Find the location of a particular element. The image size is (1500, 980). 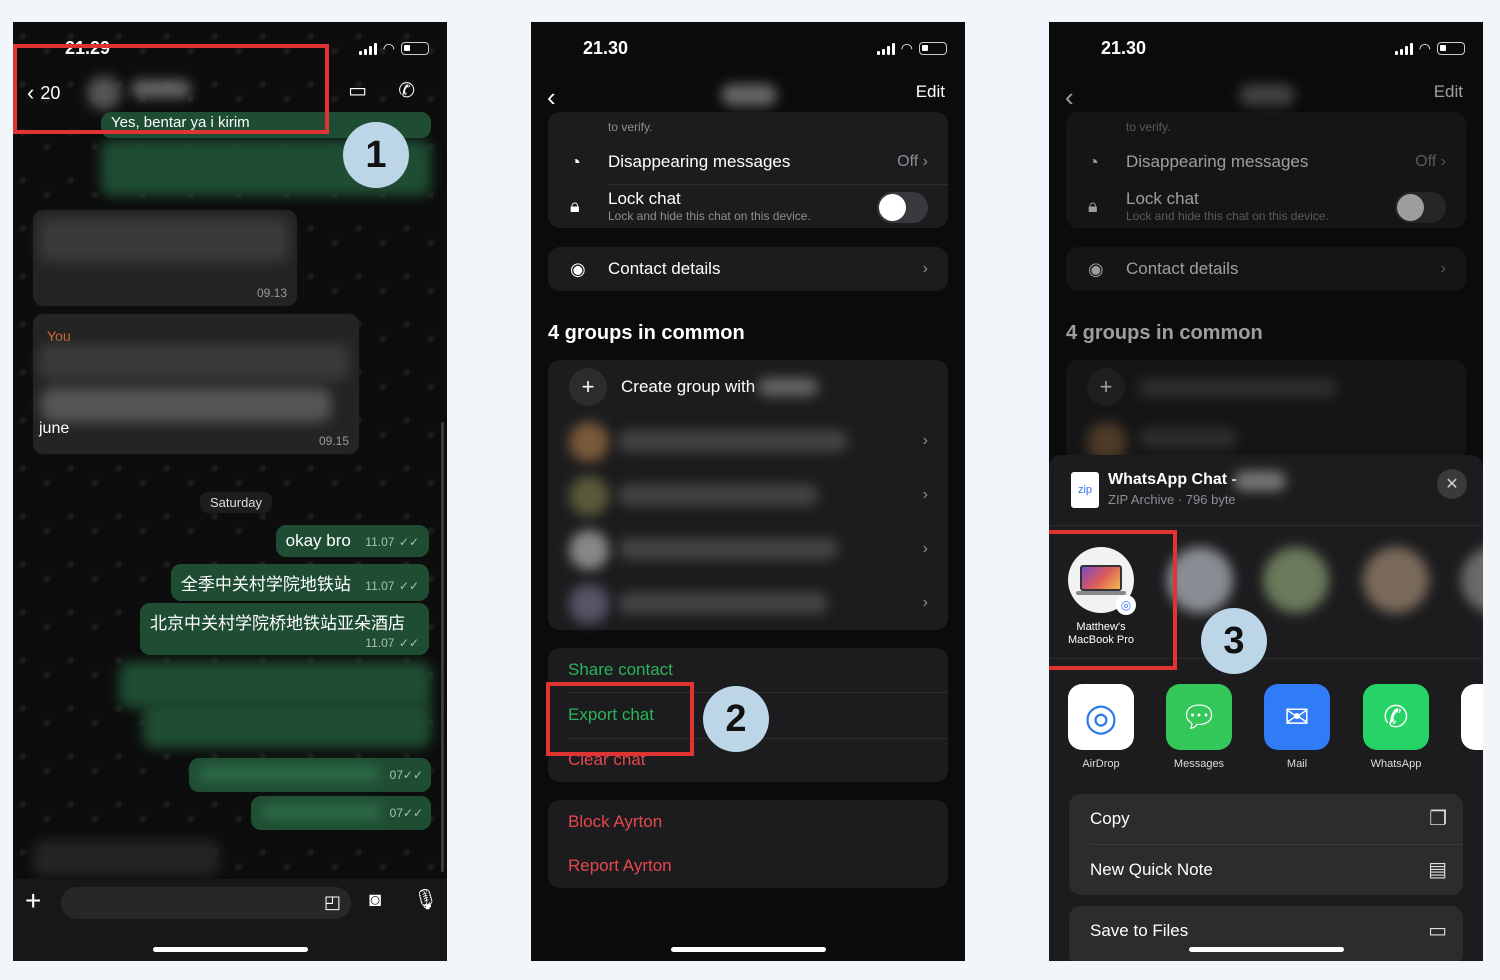

step-badge: 1 is located at coordinates (376, 155).